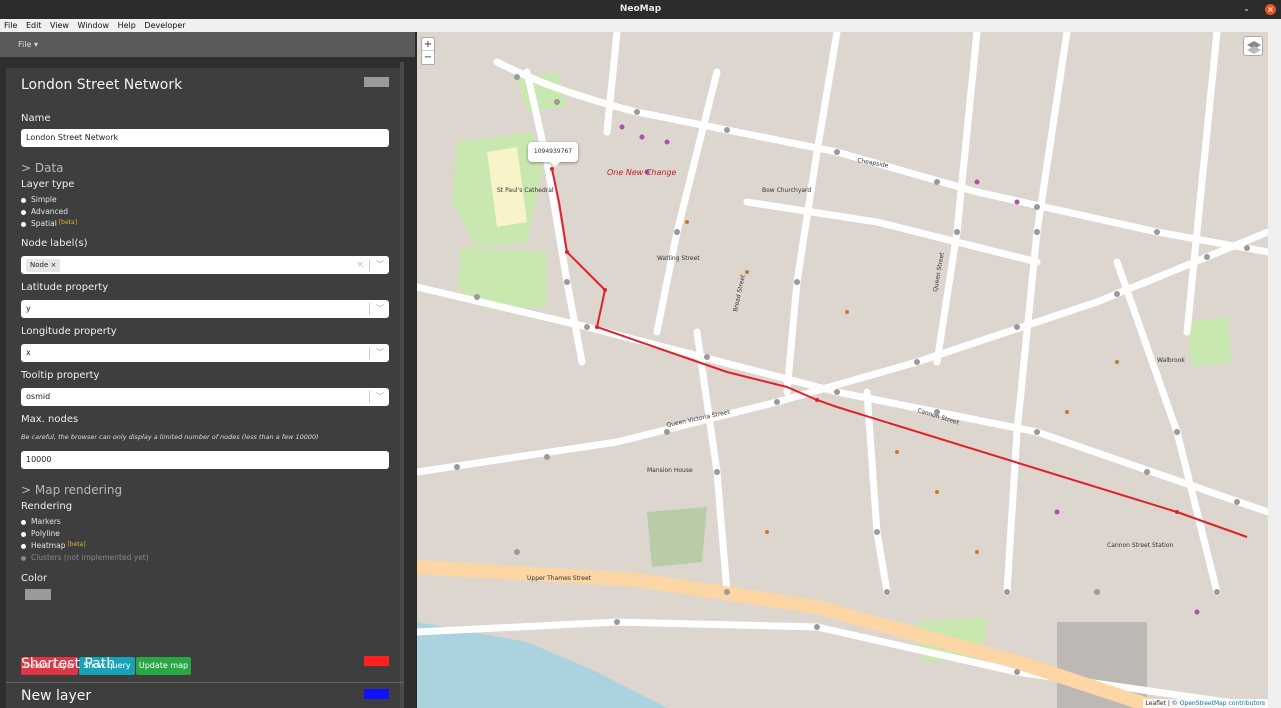 Image resolution: width=1281 pixels, height=708 pixels. I want to click on layer-color-swatch-new-layer, so click(376, 694).